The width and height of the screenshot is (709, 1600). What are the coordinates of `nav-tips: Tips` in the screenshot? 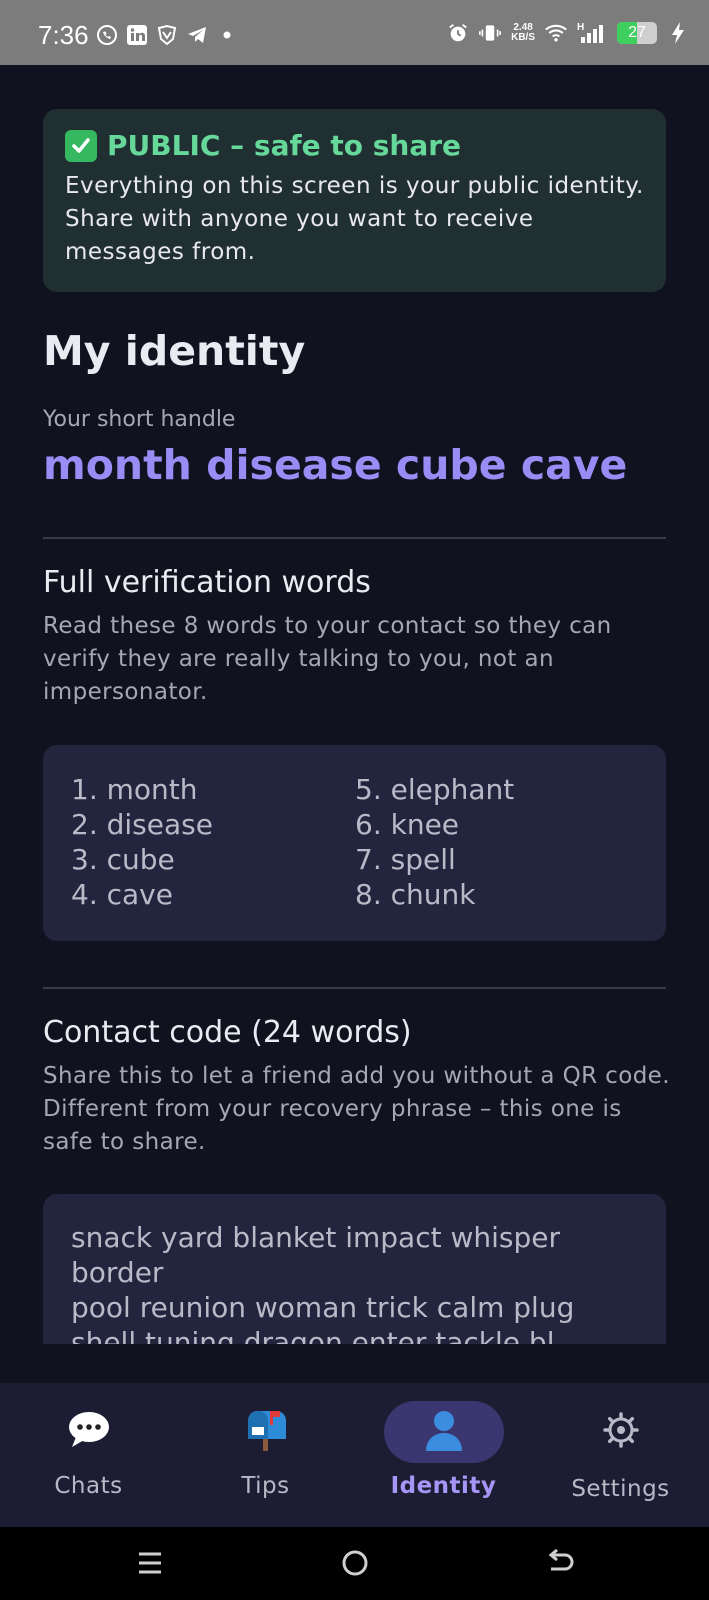 It's located at (265, 1455).